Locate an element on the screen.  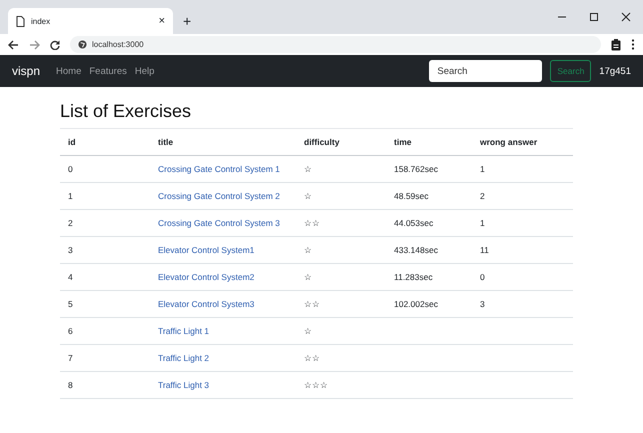
page-icon is located at coordinates (20, 21).